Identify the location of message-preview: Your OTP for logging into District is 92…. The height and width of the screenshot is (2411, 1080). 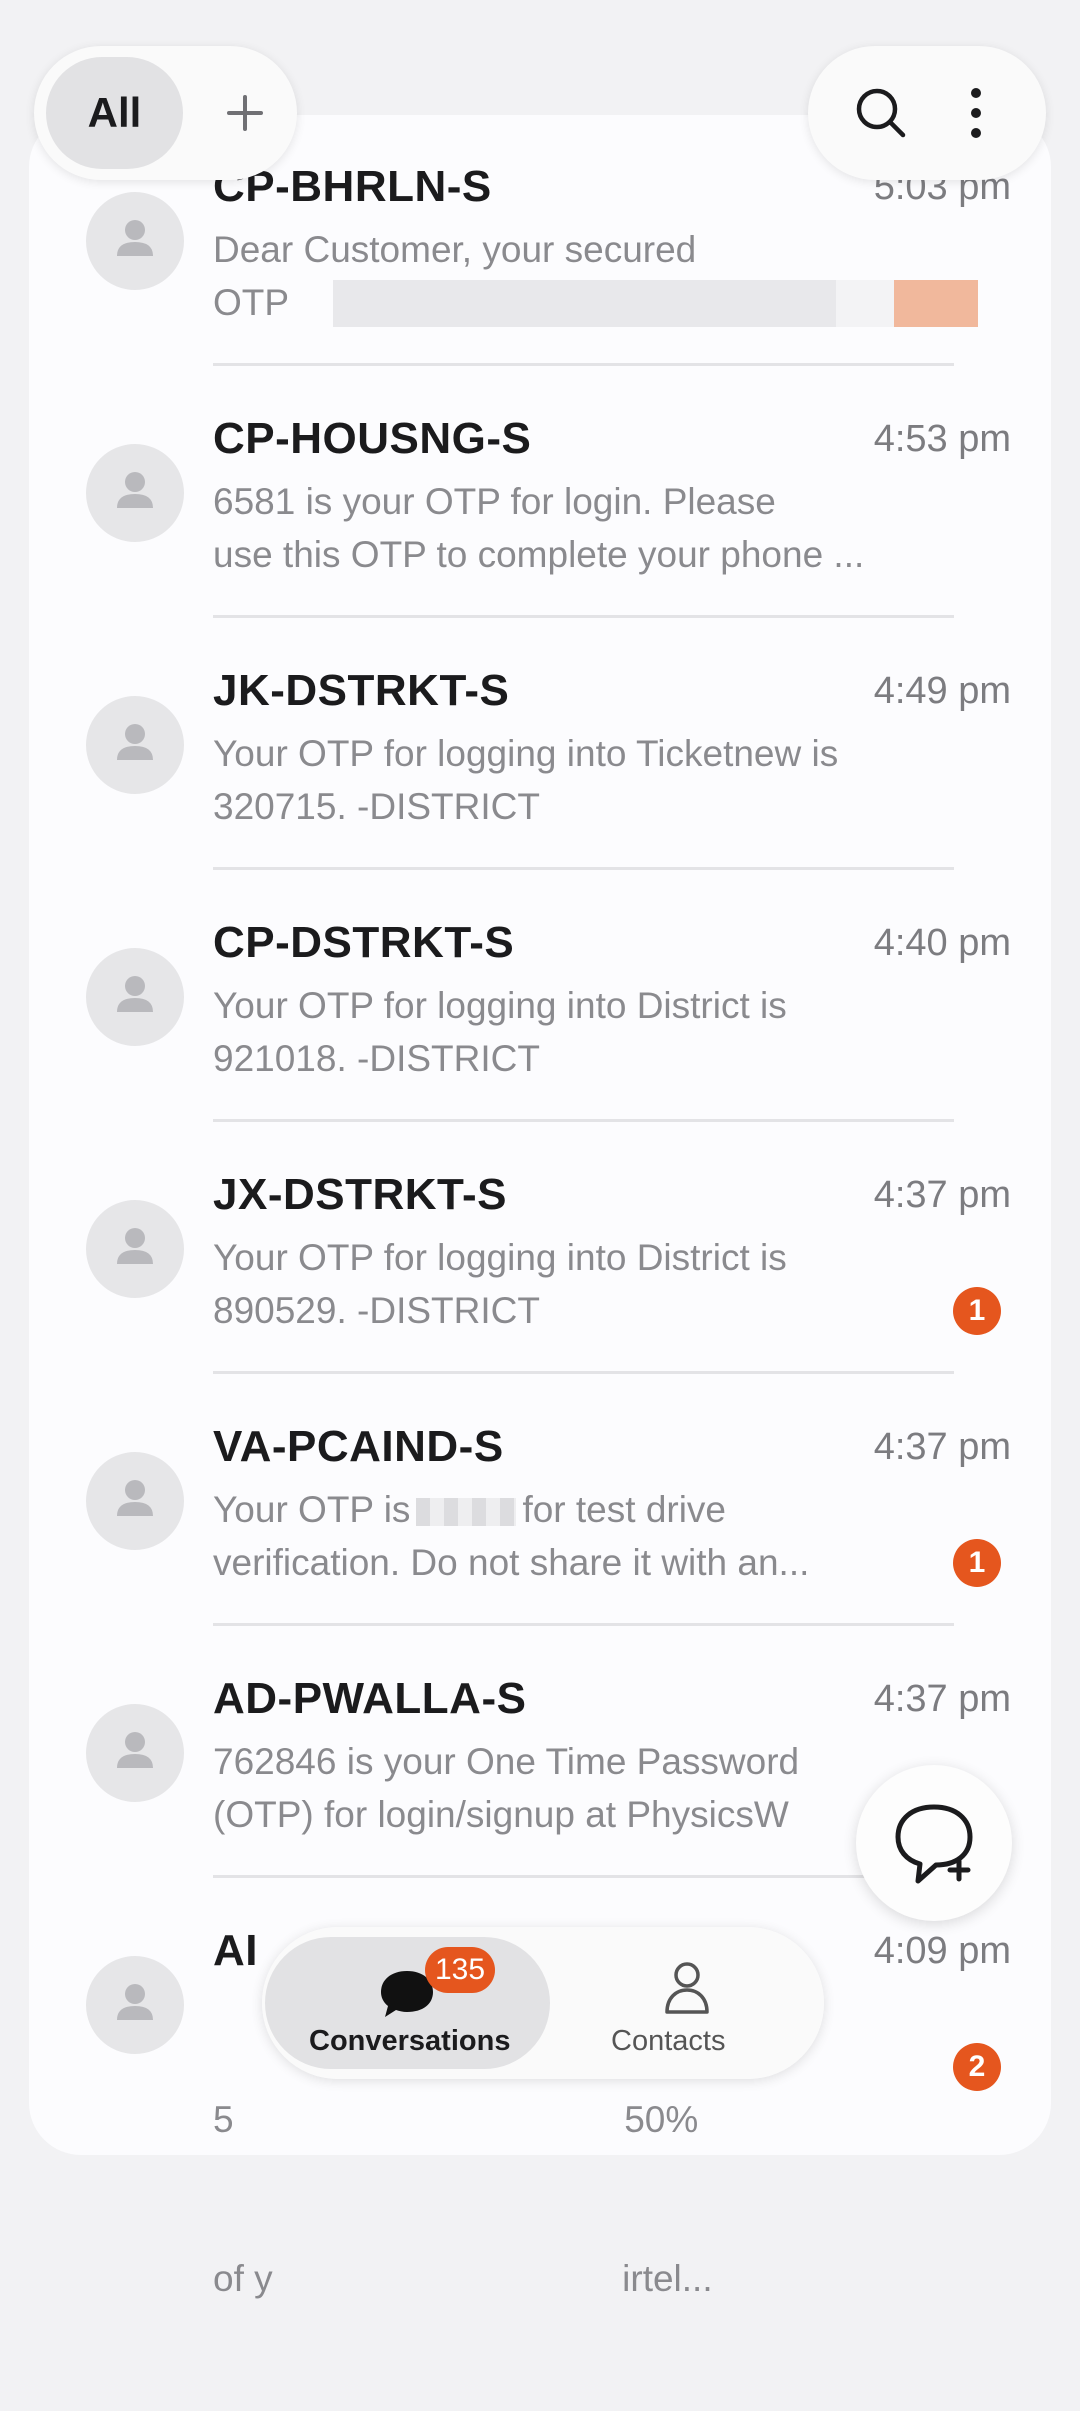
(573, 1032).